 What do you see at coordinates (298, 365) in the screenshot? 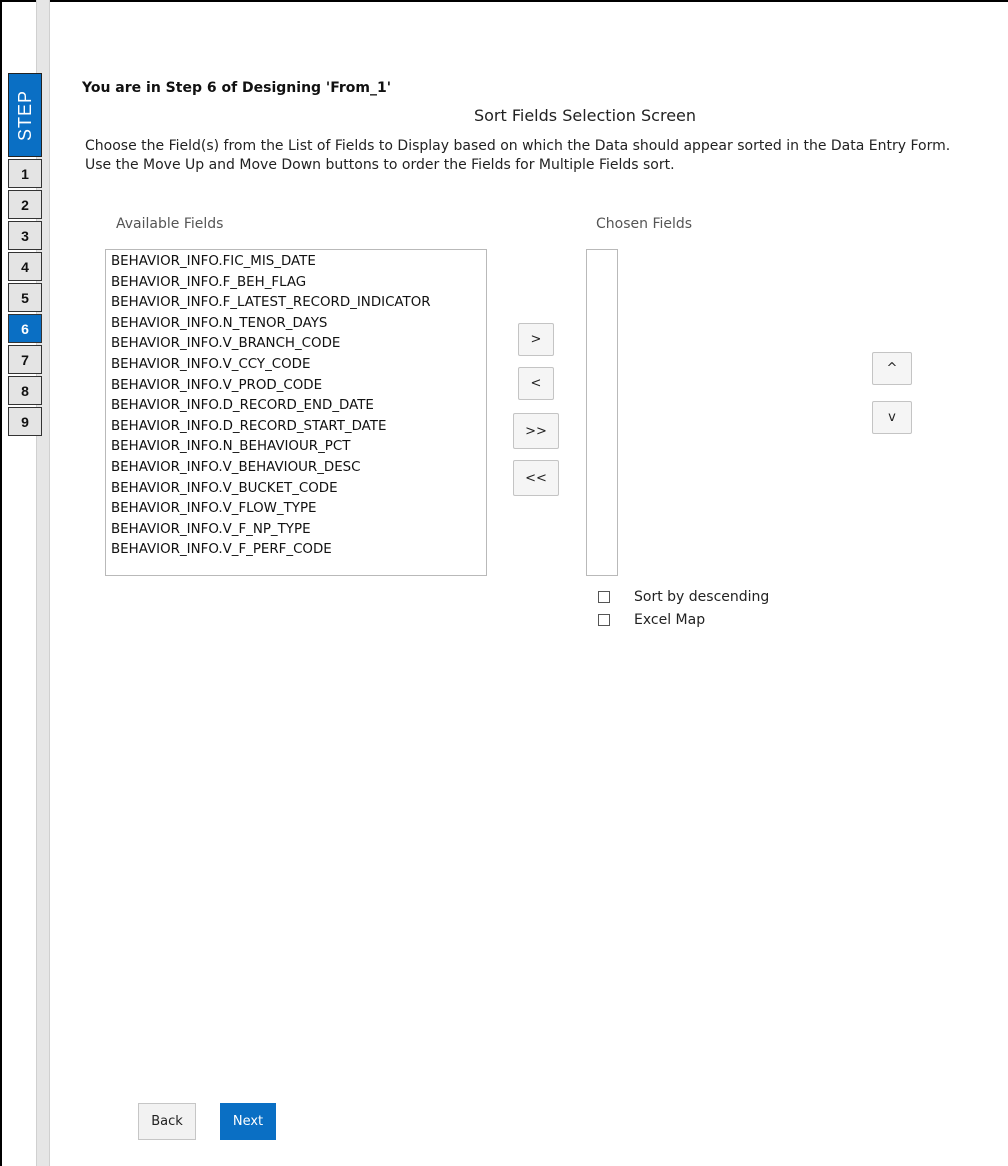
I see `list-item: BEHAVIOR_INFO.V_CCY_CODE` at bounding box center [298, 365].